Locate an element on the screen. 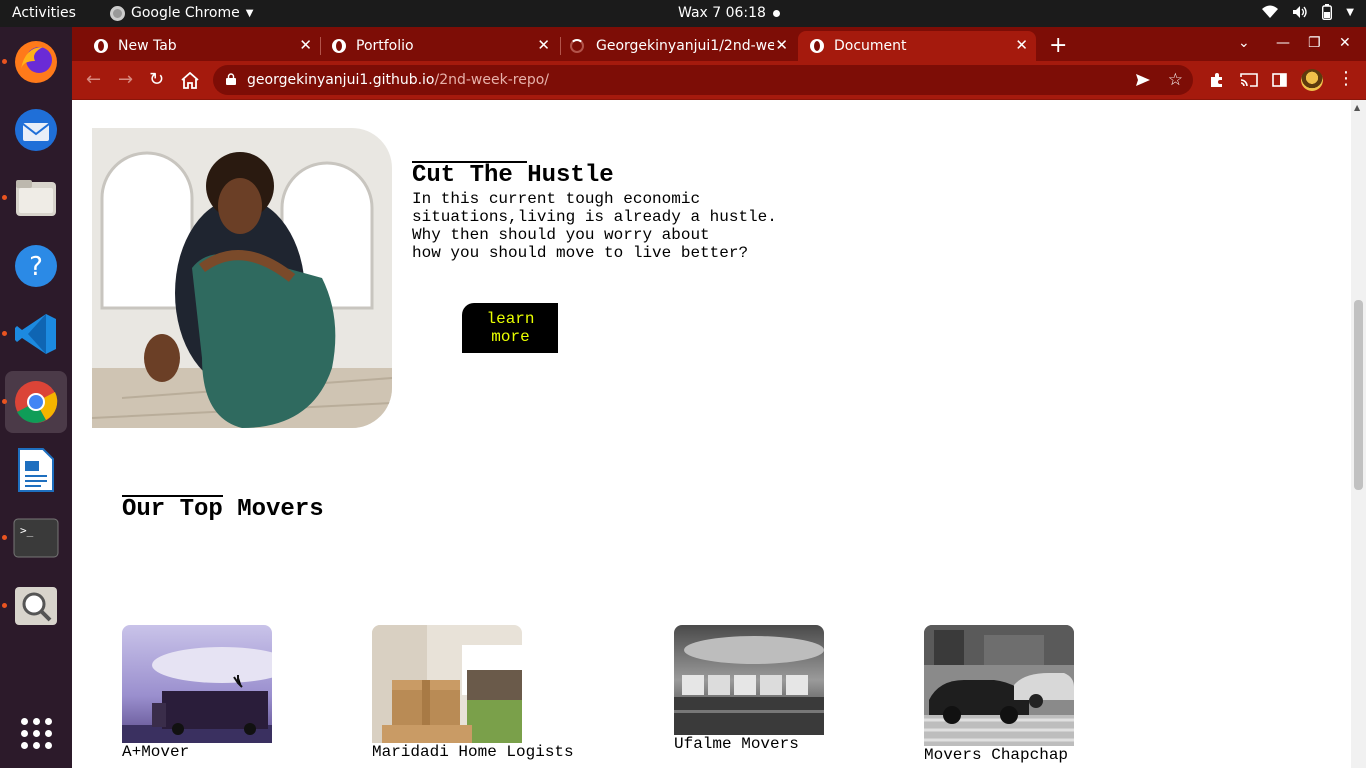 This screenshot has width=1366, height=768. scrollbar-thumb is located at coordinates (1358, 395).